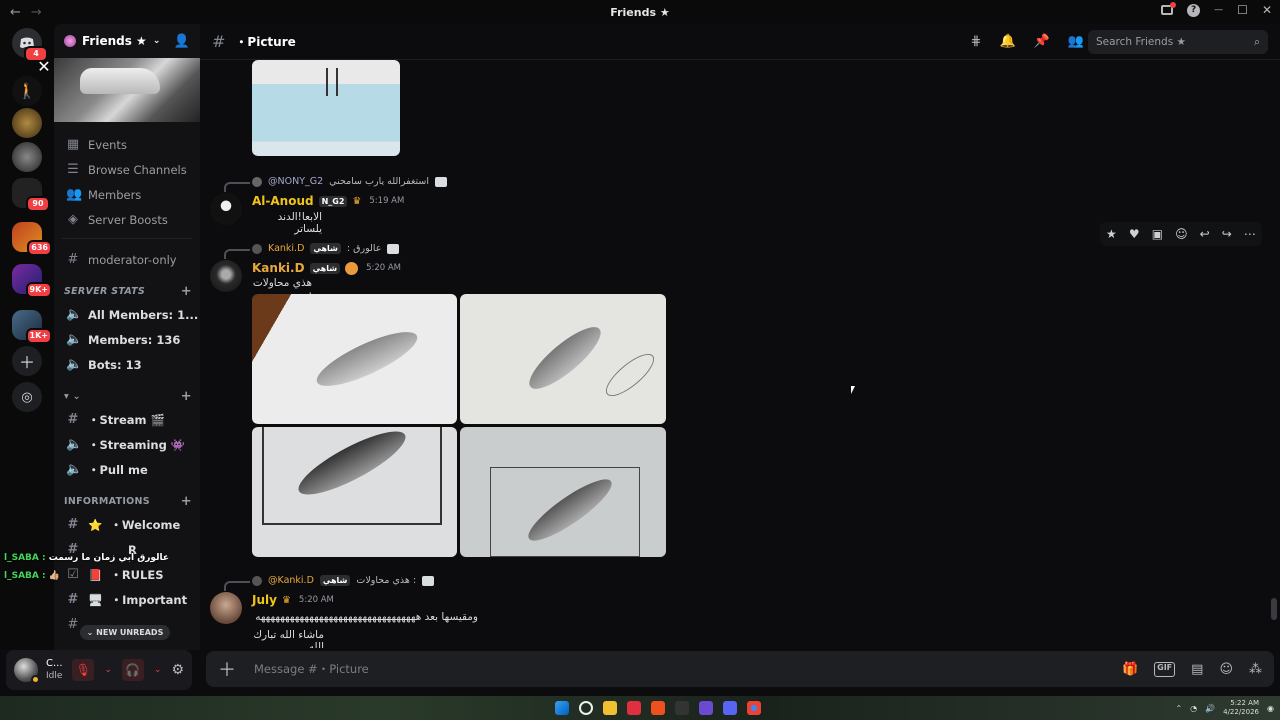 The width and height of the screenshot is (1280, 720). I want to click on photoshop-icon, so click(634, 708).